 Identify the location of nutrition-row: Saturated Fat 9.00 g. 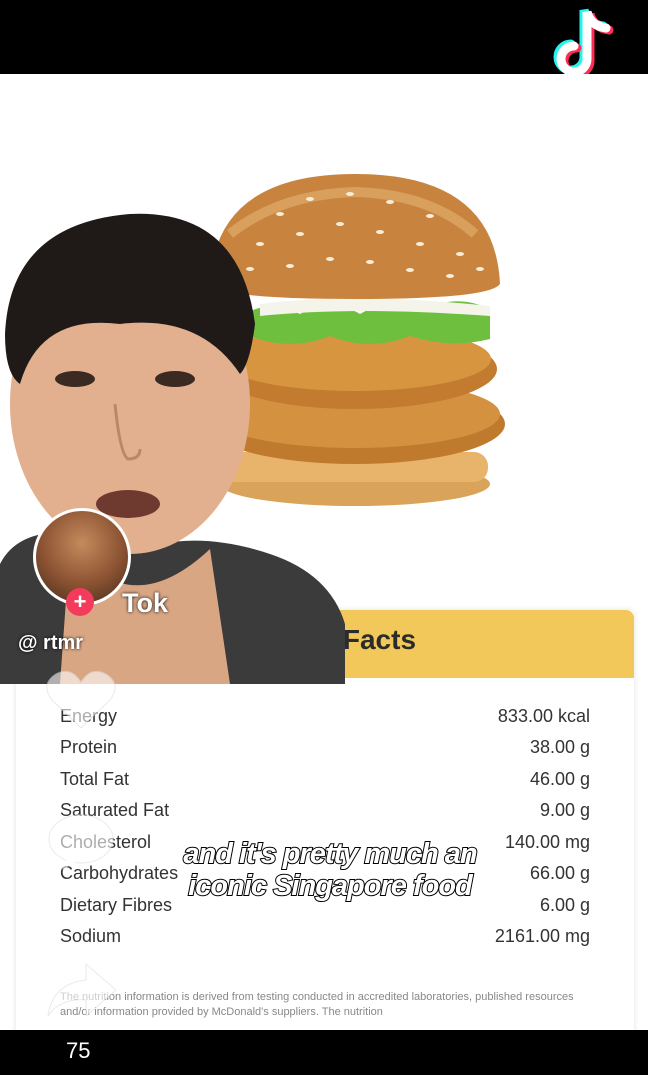
(325, 814).